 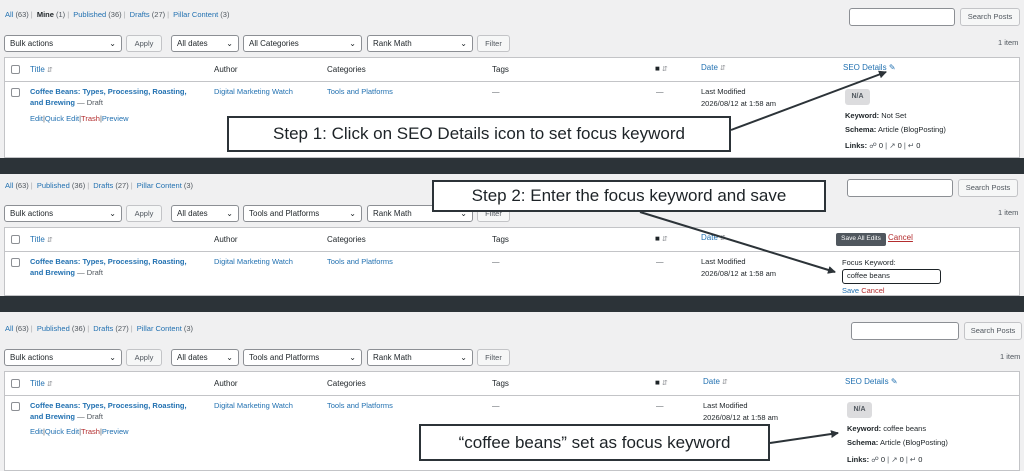 I want to click on step1-arrow, so click(x=808, y=100).